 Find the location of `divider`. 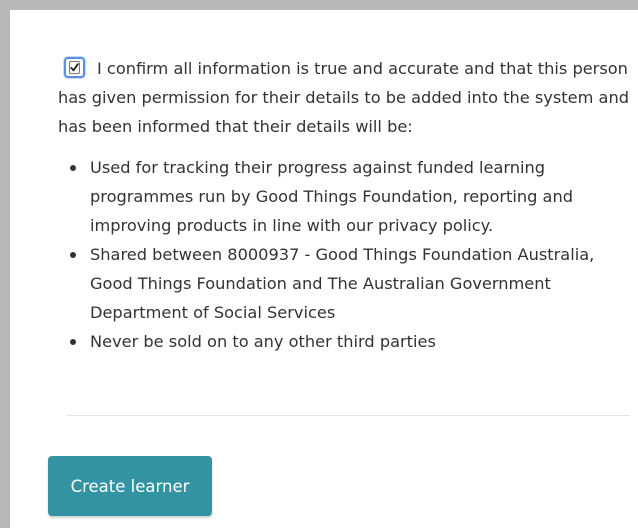

divider is located at coordinates (348, 415).